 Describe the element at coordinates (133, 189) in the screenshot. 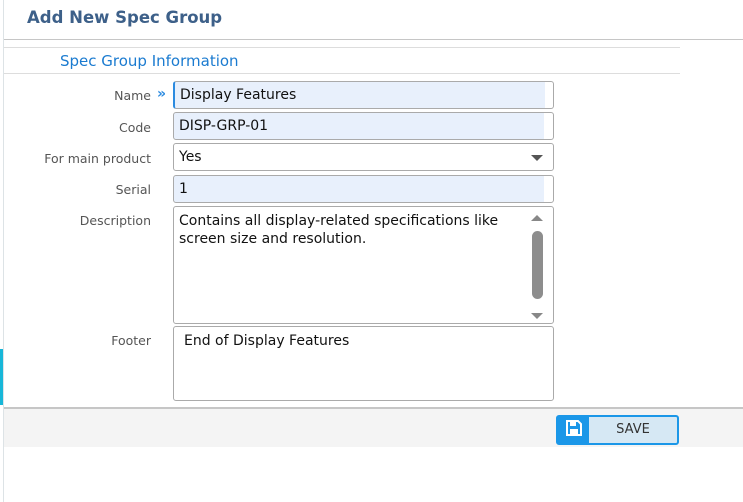

I see `serial-label: Serial` at that location.